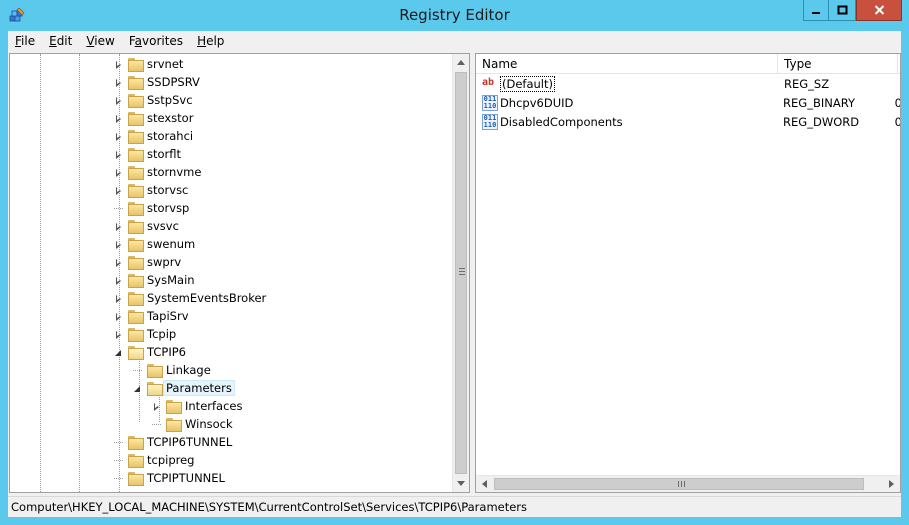 The image size is (909, 525). I want to click on tree-node: stexstor, so click(153, 118).